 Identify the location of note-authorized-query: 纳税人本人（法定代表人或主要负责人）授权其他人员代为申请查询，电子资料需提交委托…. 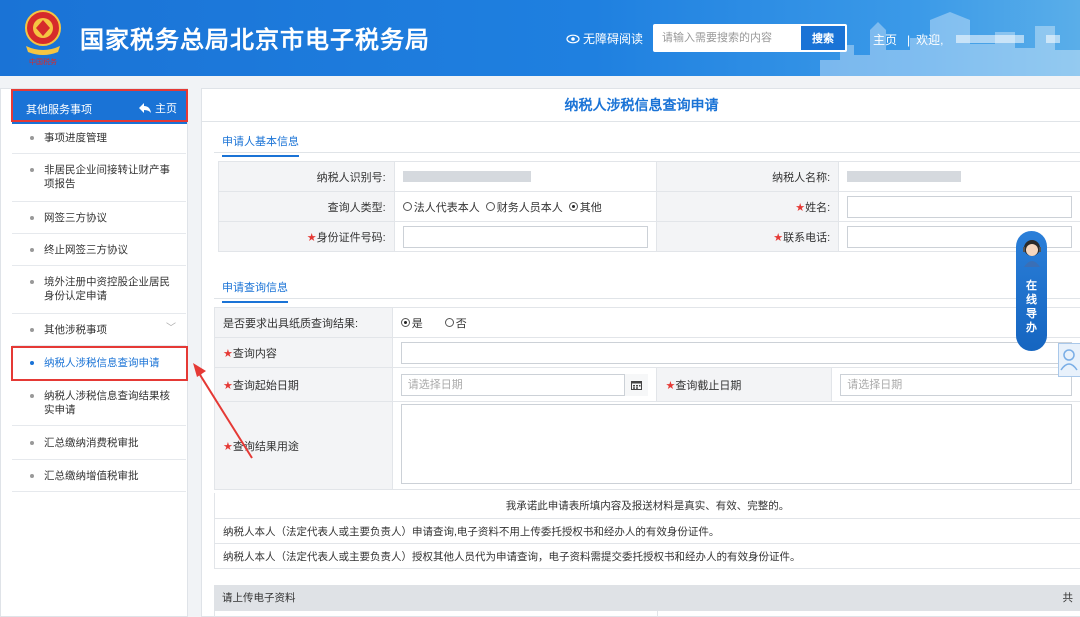
(647, 556).